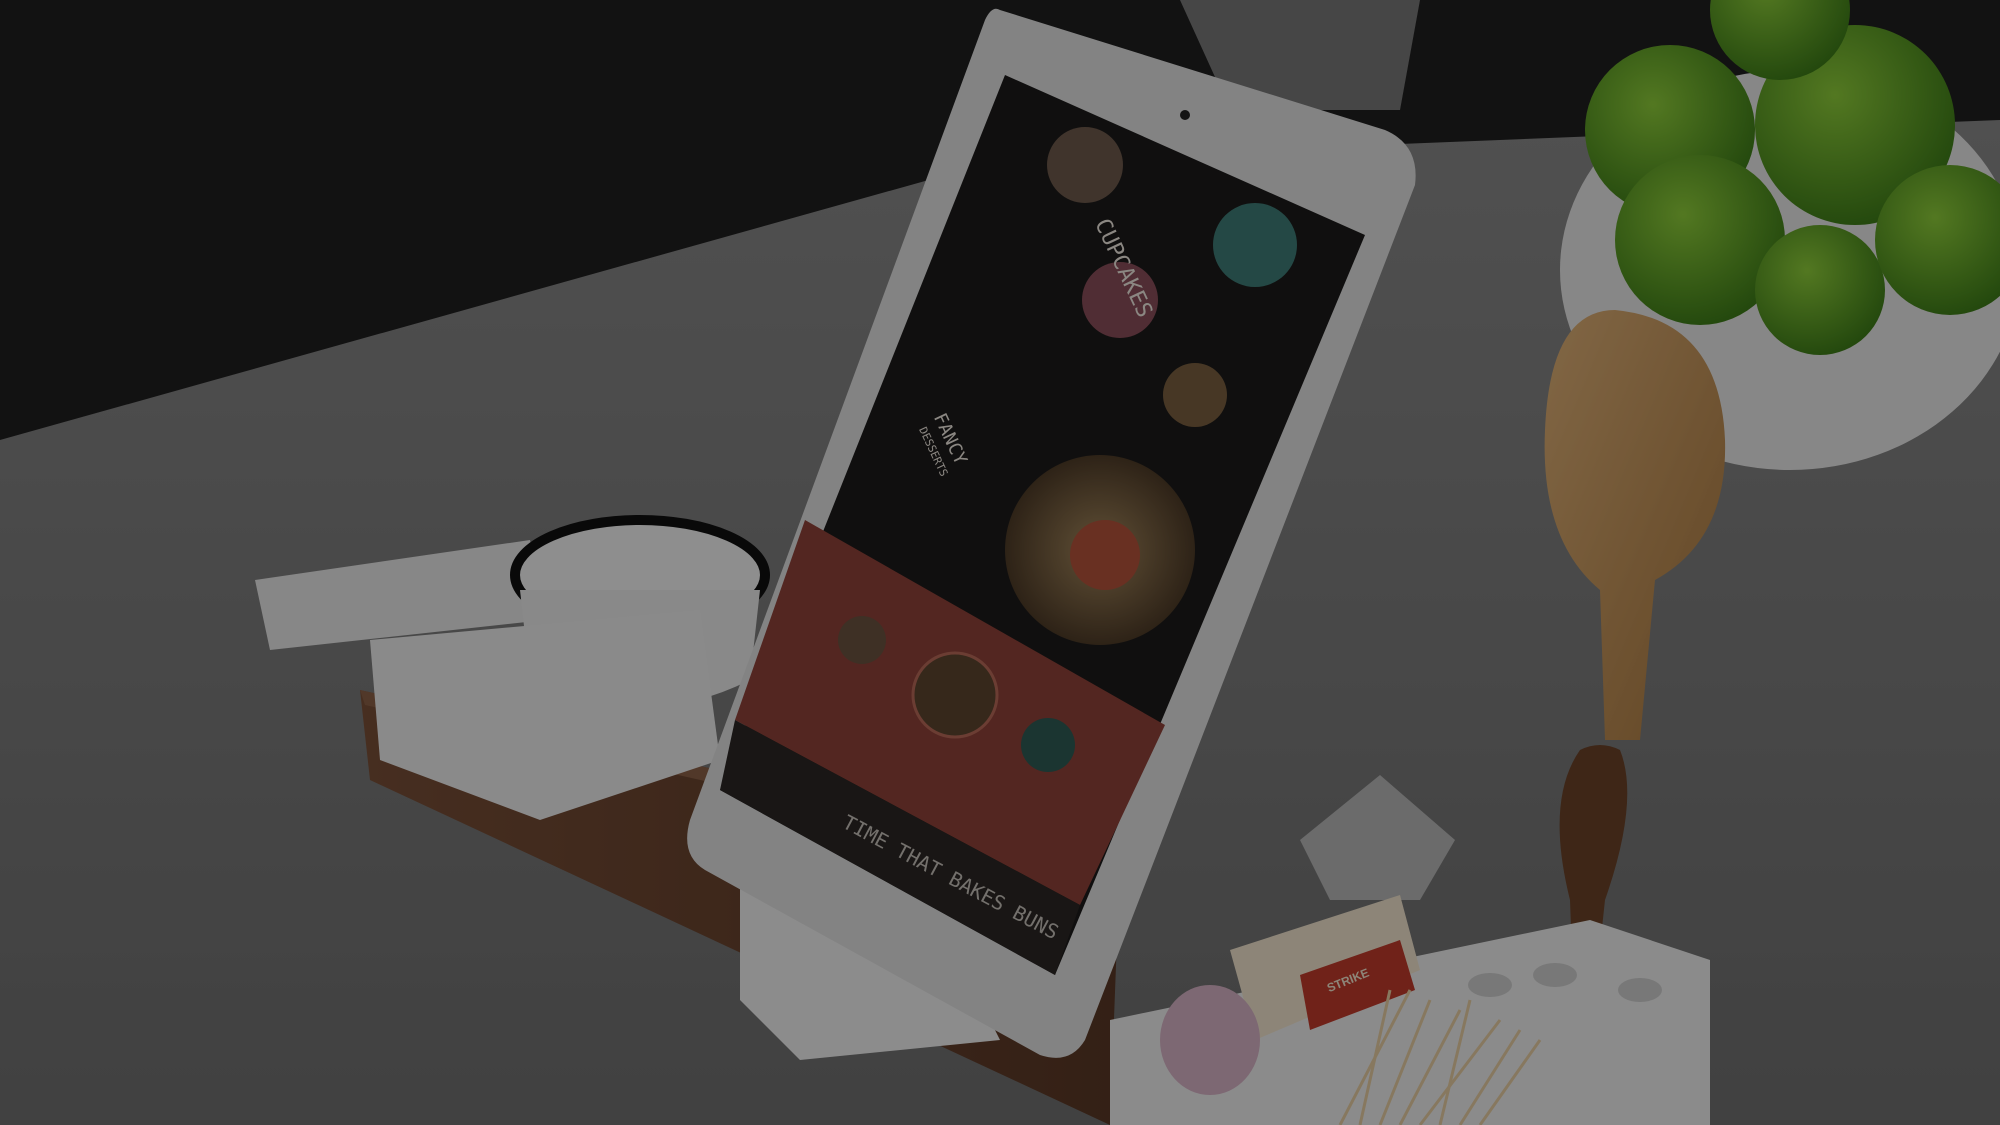  What do you see at coordinates (1210, 1040) in the screenshot?
I see `round-tin` at bounding box center [1210, 1040].